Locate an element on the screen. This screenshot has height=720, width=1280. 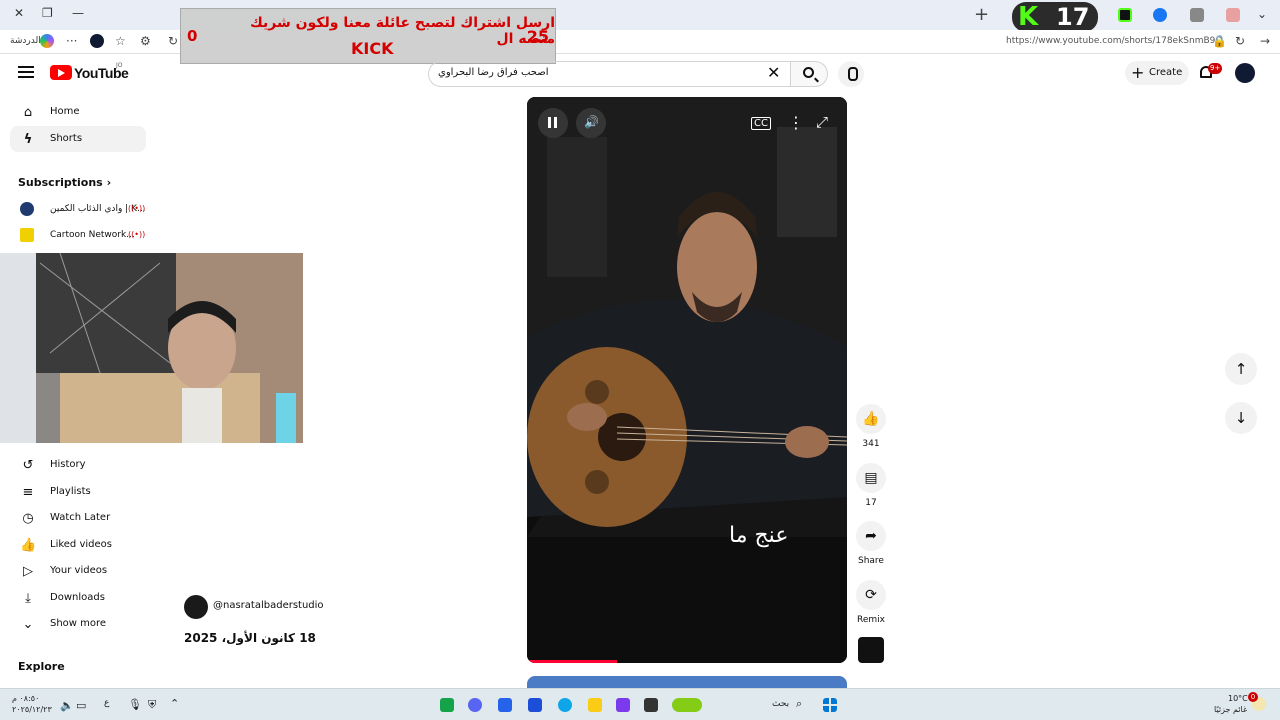
mic-icon: 🎙 is located at coordinates (135, 704).